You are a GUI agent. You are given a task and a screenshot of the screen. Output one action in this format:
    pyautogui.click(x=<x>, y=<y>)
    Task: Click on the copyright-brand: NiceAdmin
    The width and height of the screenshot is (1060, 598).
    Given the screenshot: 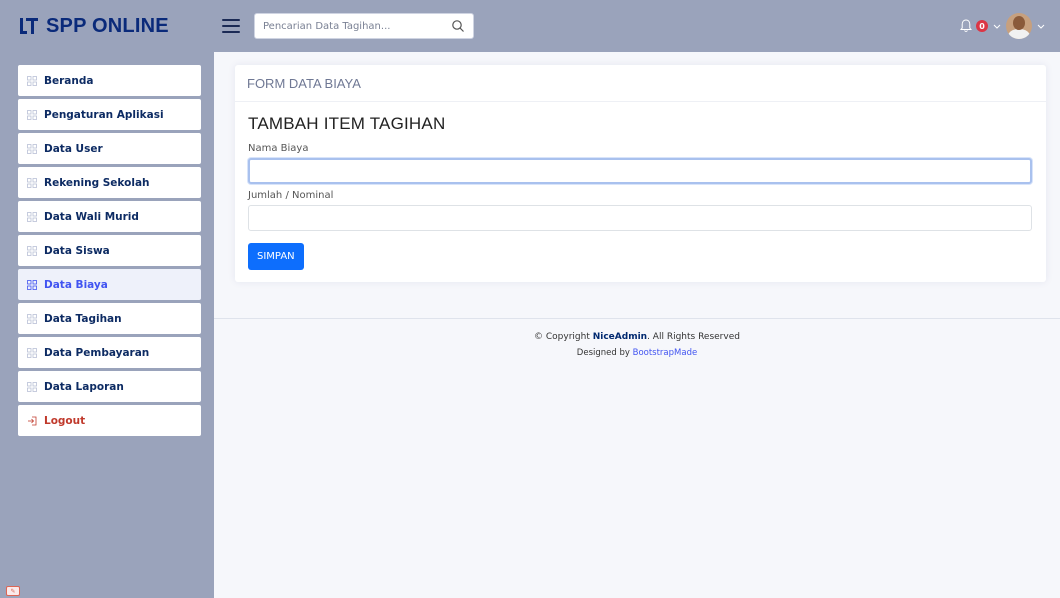 What is the action you would take?
    pyautogui.click(x=620, y=337)
    